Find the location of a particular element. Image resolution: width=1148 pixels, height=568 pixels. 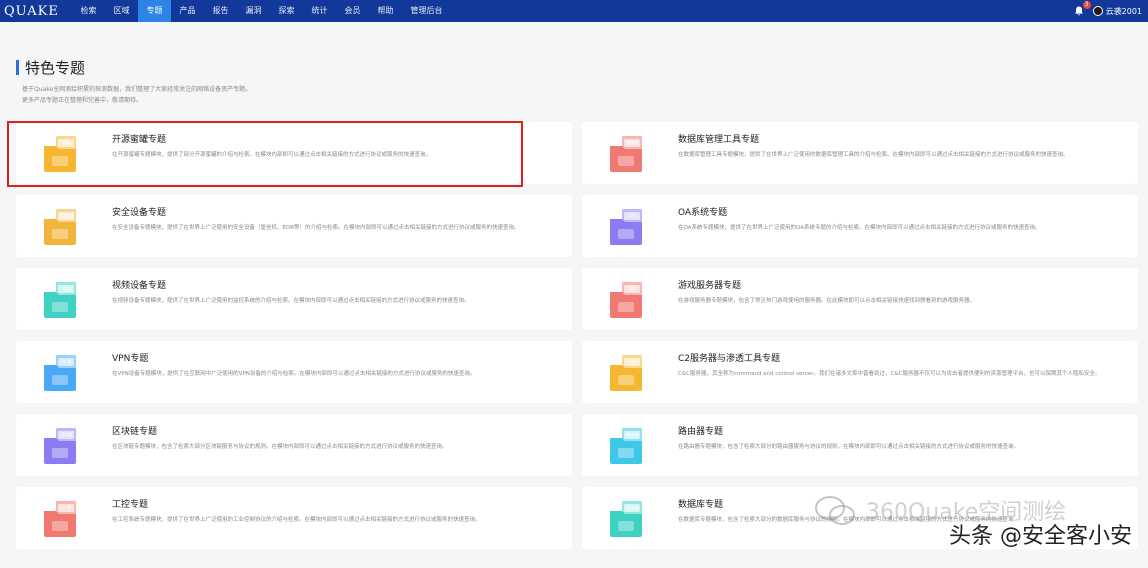

wechat-logo-icon is located at coordinates (836, 511).